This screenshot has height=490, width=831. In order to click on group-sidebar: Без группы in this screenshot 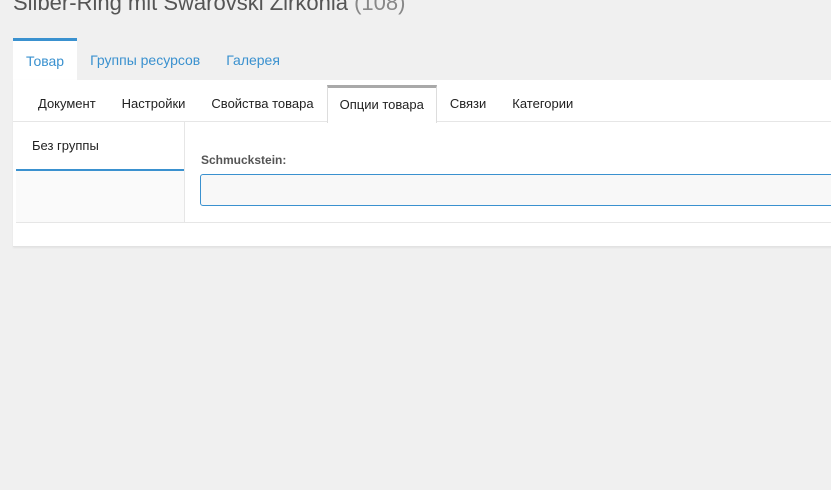, I will do `click(100, 172)`.